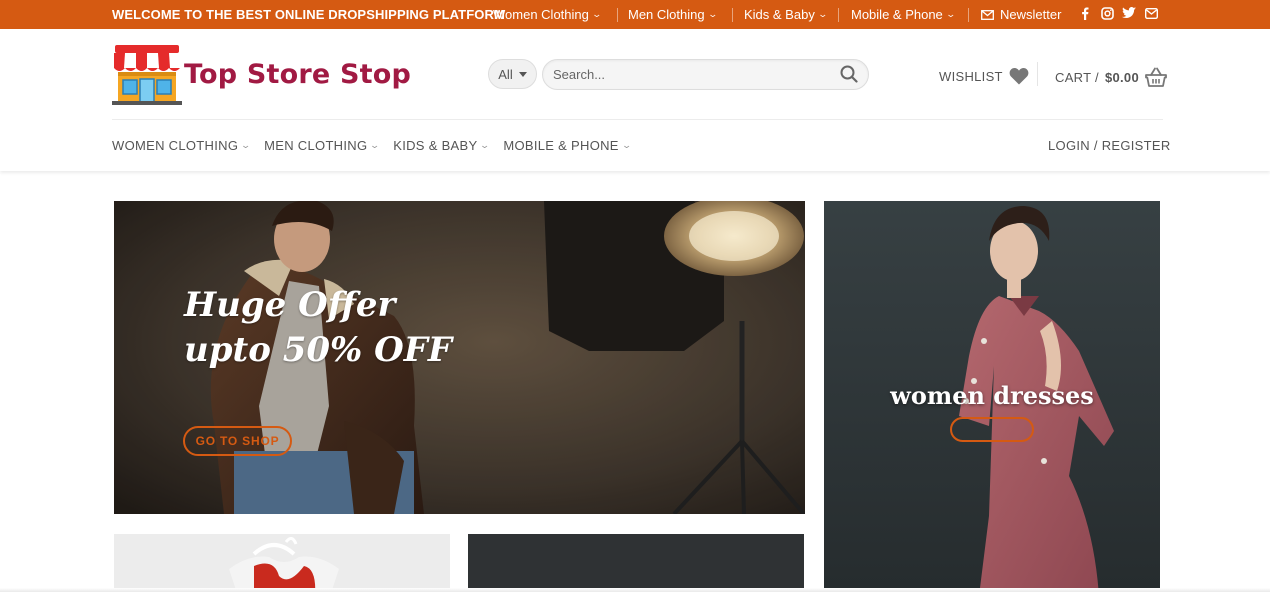 This screenshot has height=592, width=1270. I want to click on search-icon, so click(849, 74).